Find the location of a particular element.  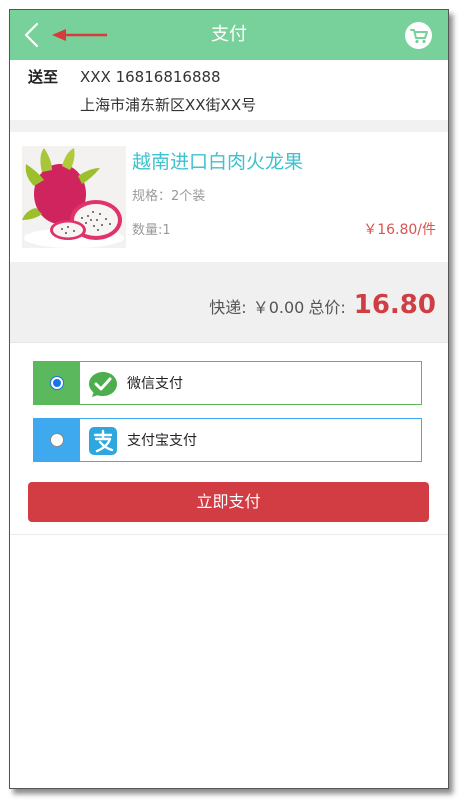

cart-button is located at coordinates (418, 35).